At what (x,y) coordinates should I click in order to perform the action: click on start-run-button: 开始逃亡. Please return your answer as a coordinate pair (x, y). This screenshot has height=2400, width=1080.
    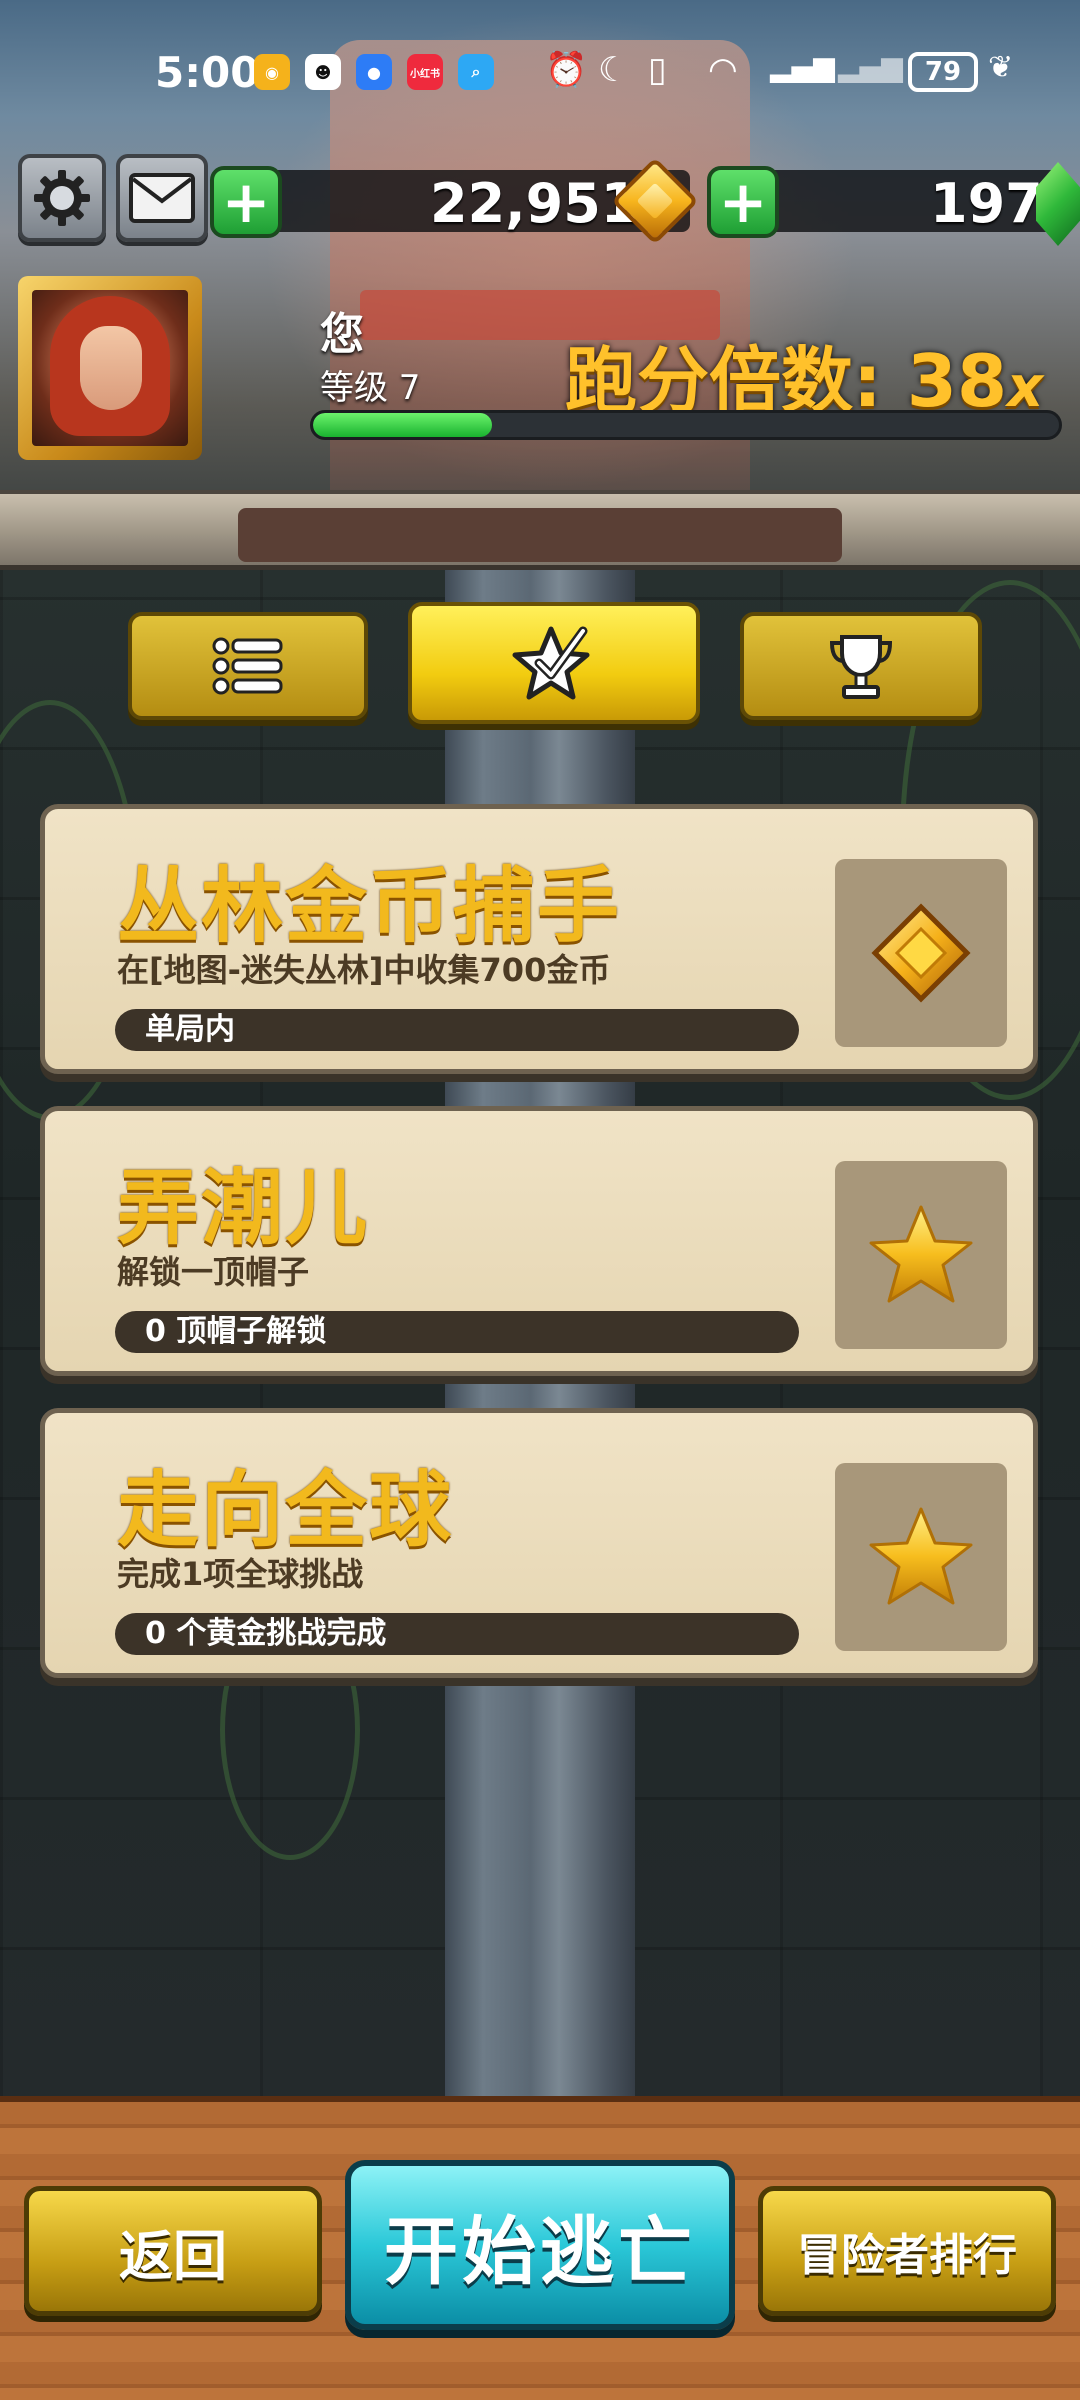
    Looking at the image, I should click on (540, 2245).